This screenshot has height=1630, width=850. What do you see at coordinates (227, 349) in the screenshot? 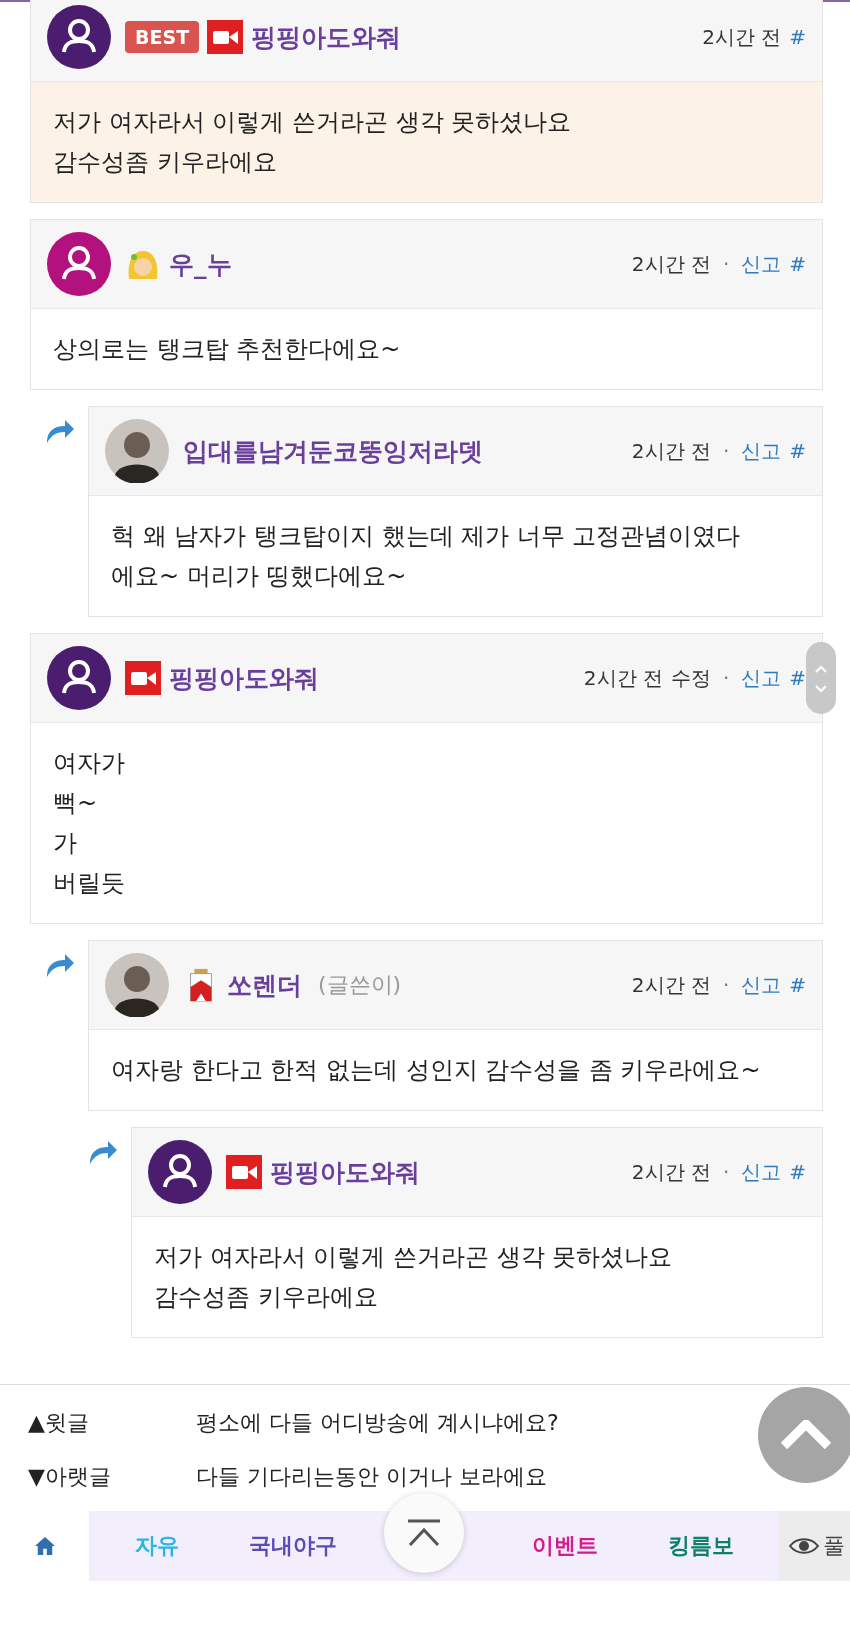
I see `comment-text: 상의로는 탱크탑 추천한다에요~` at bounding box center [227, 349].